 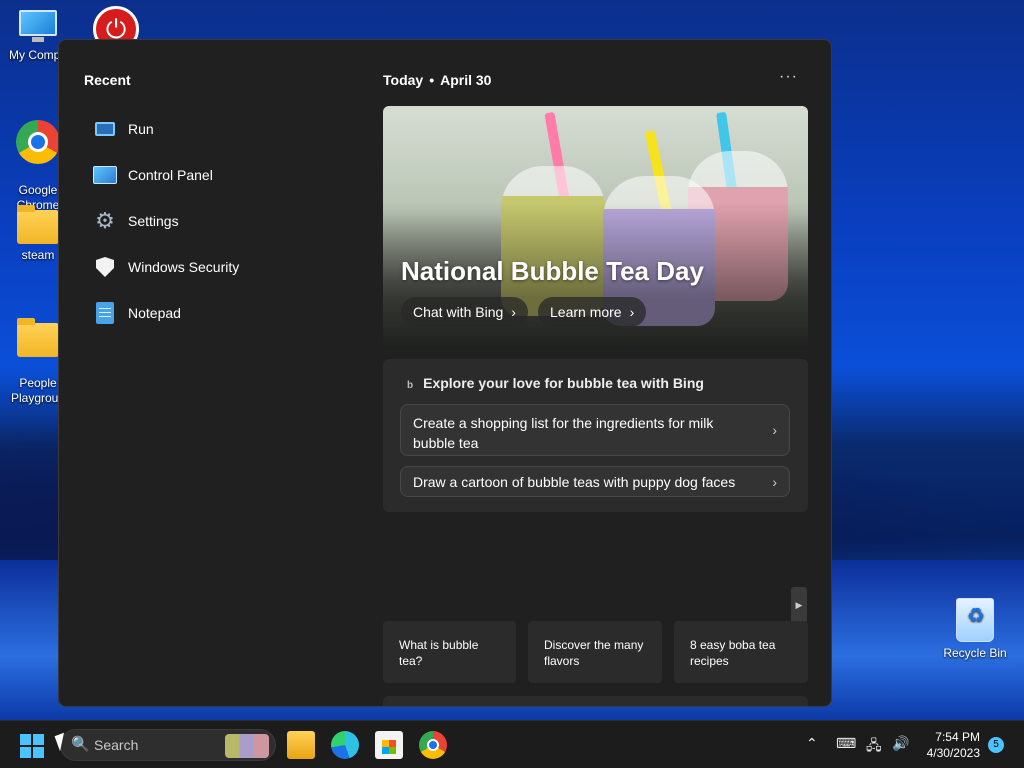 What do you see at coordinates (38, 27) in the screenshot?
I see `monitor-icon` at bounding box center [38, 27].